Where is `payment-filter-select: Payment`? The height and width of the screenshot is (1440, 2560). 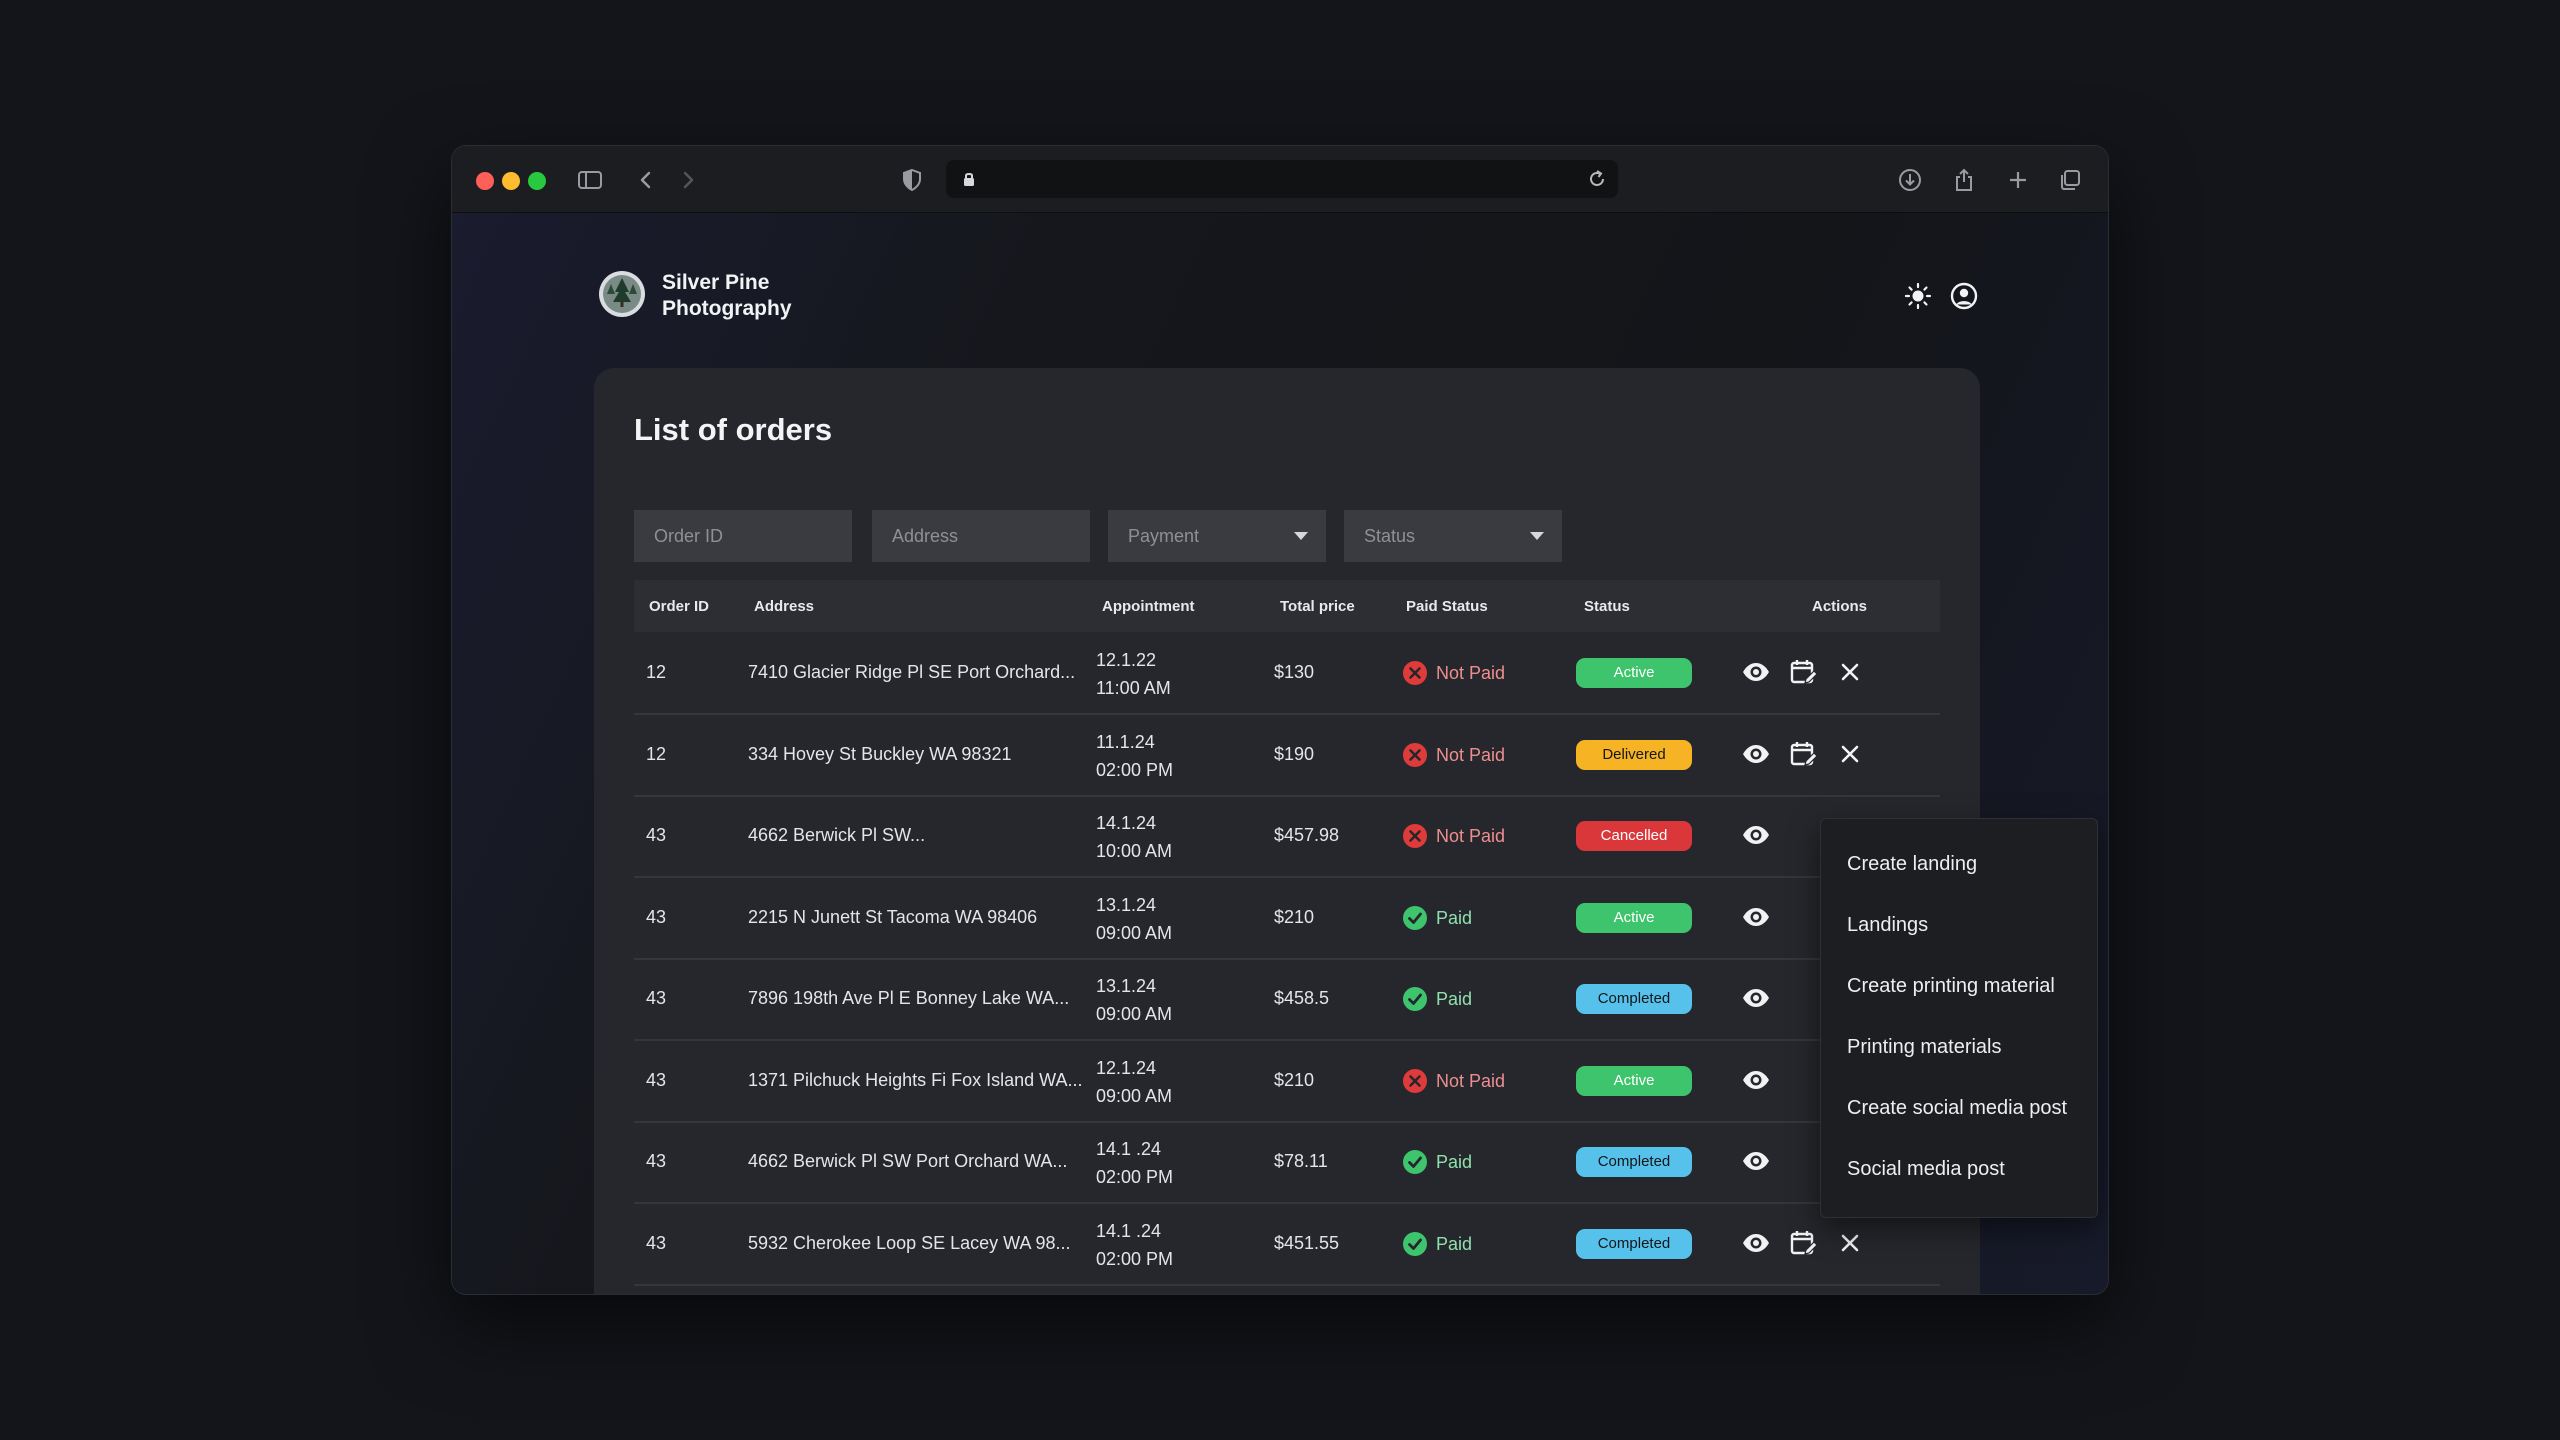 payment-filter-select: Payment is located at coordinates (1217, 536).